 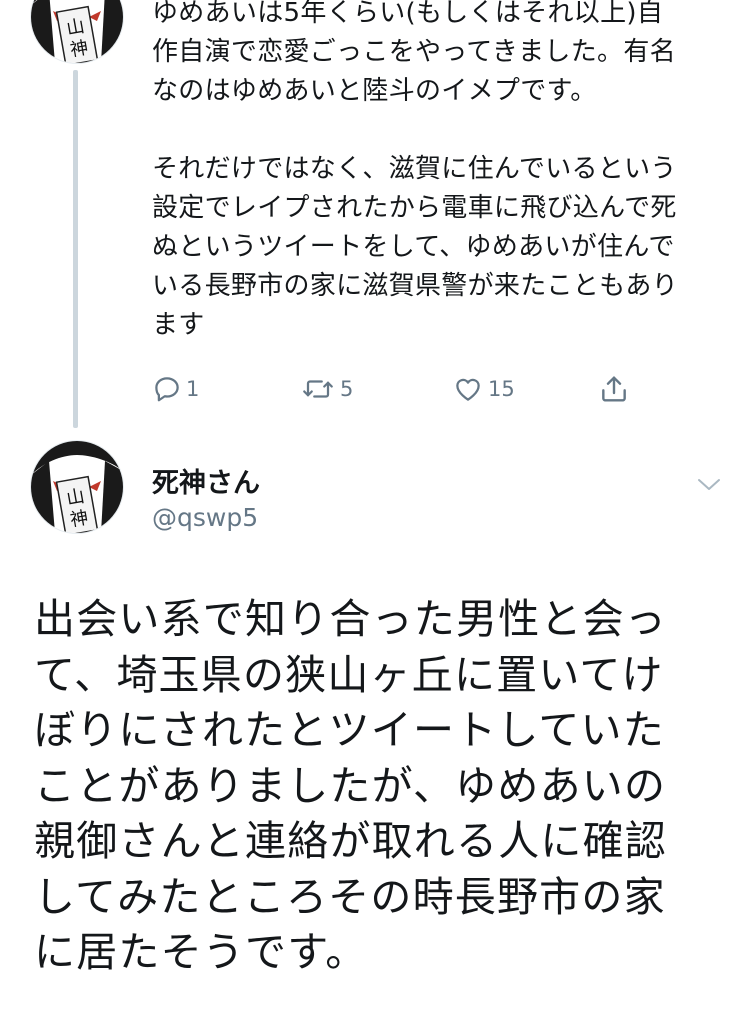 What do you see at coordinates (167, 389) in the screenshot?
I see `reply-icon` at bounding box center [167, 389].